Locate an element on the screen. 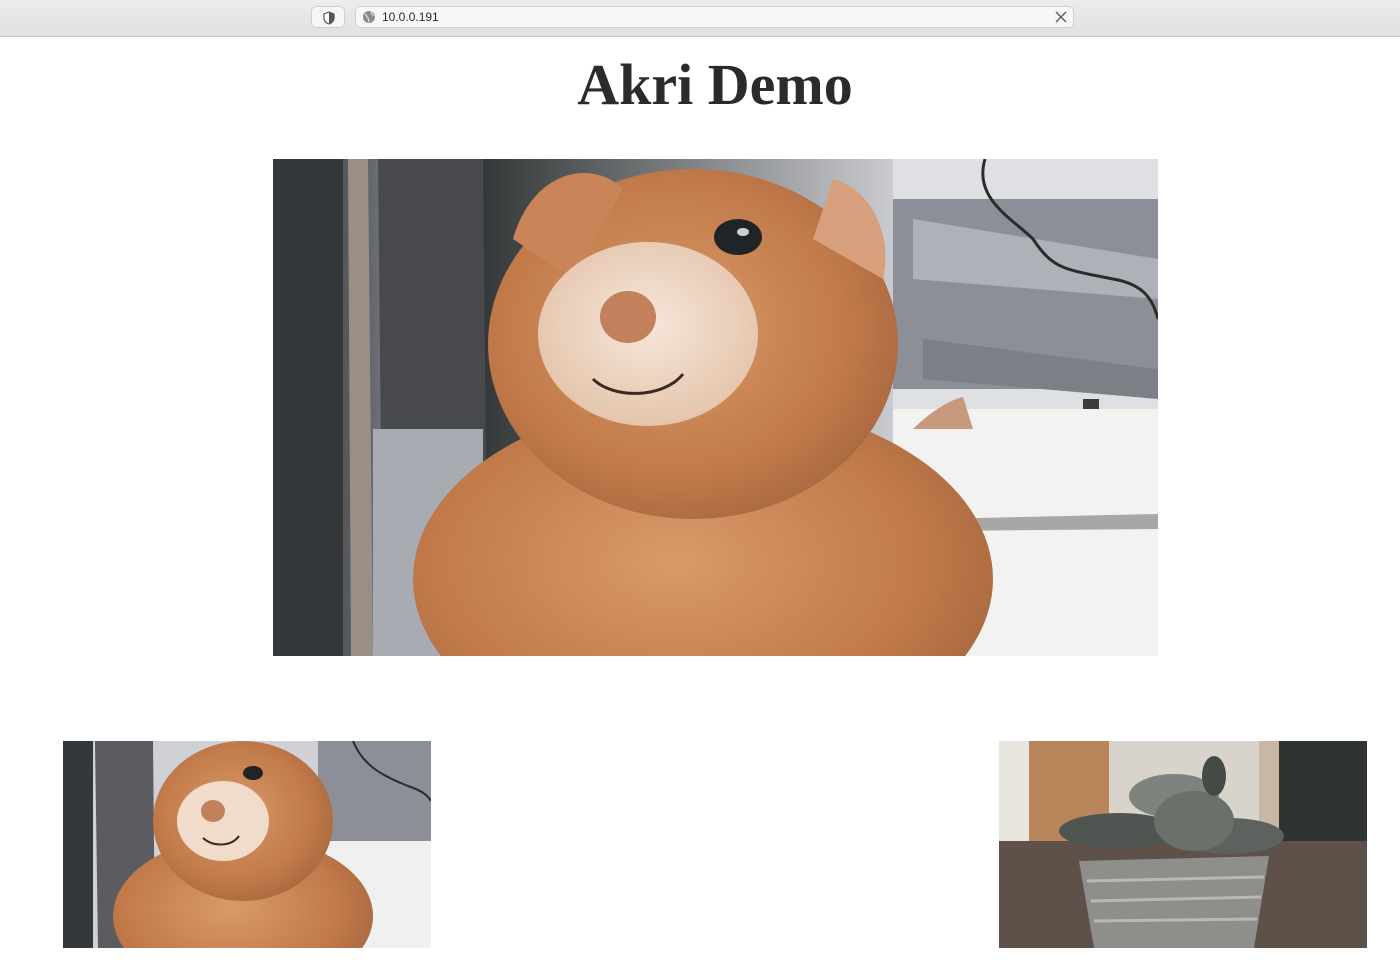  browser-toolbar: 10.0.0.191 is located at coordinates (700, 18).